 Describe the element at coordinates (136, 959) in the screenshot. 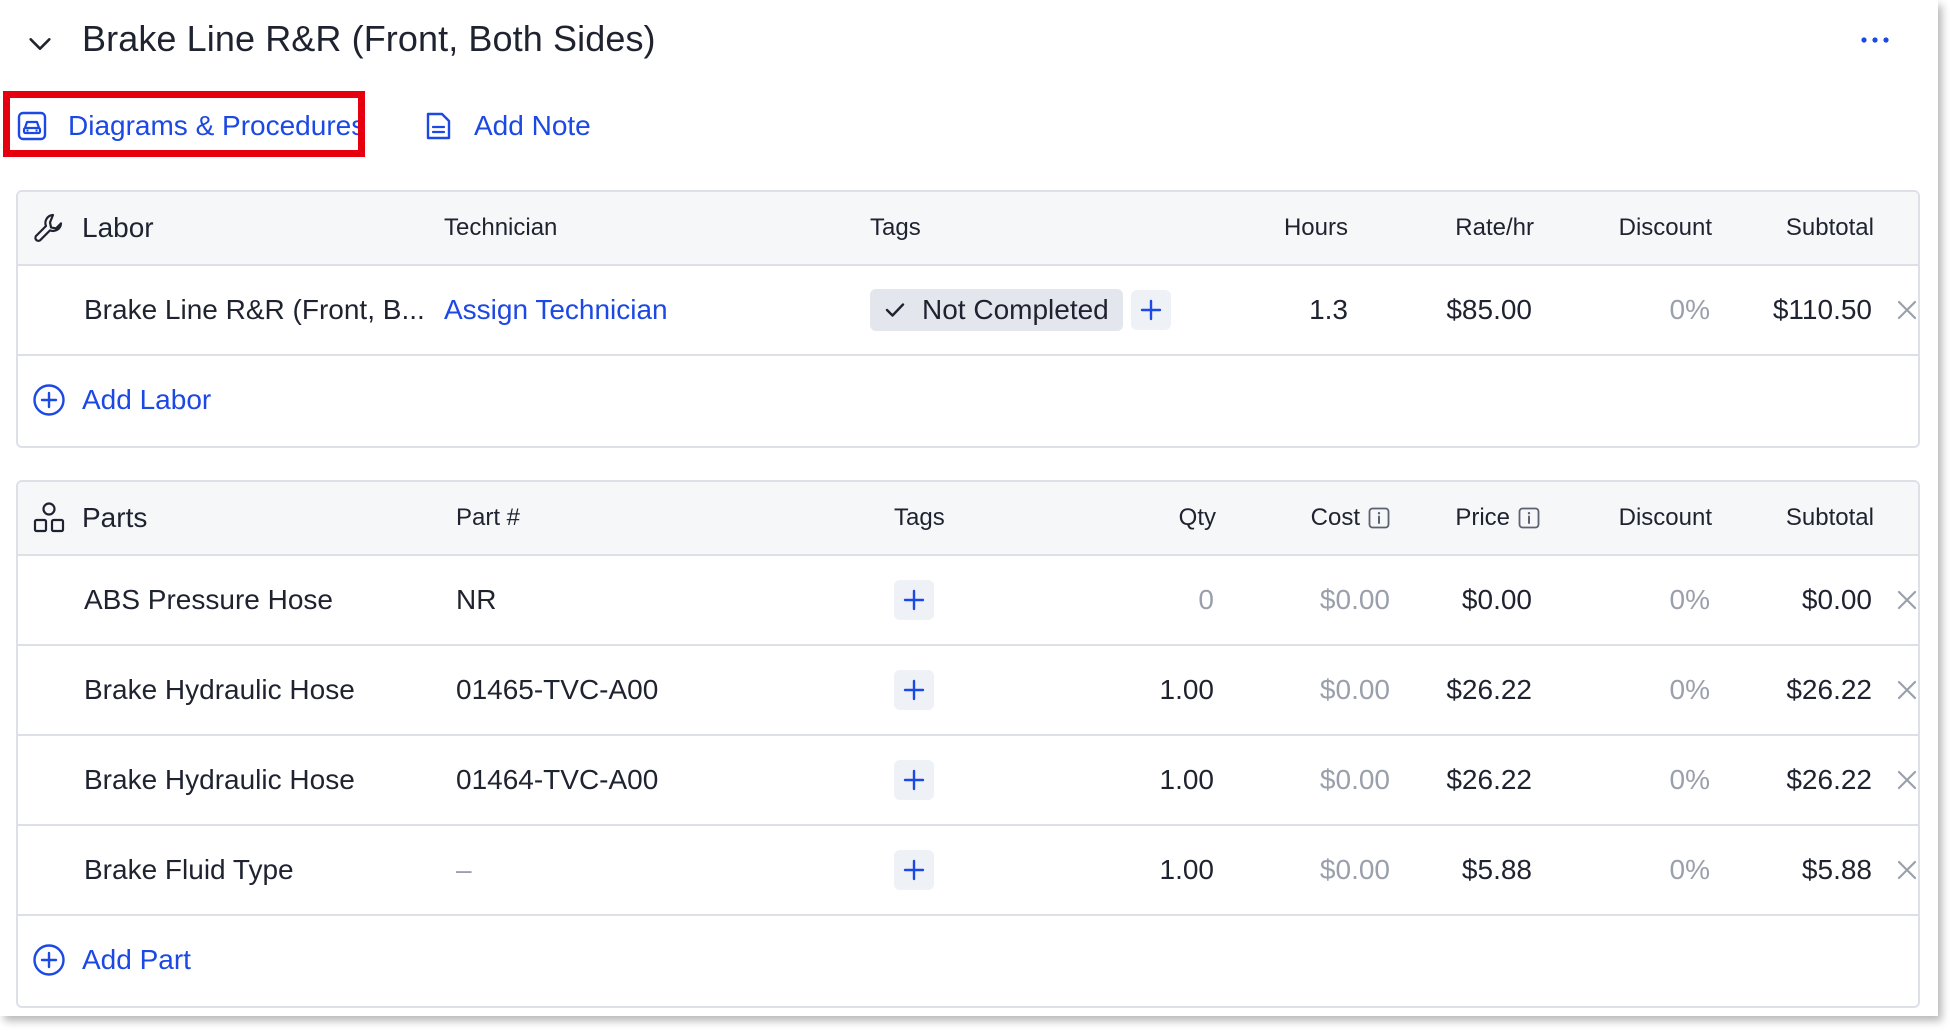

I see `add-part-label: Add Part` at that location.